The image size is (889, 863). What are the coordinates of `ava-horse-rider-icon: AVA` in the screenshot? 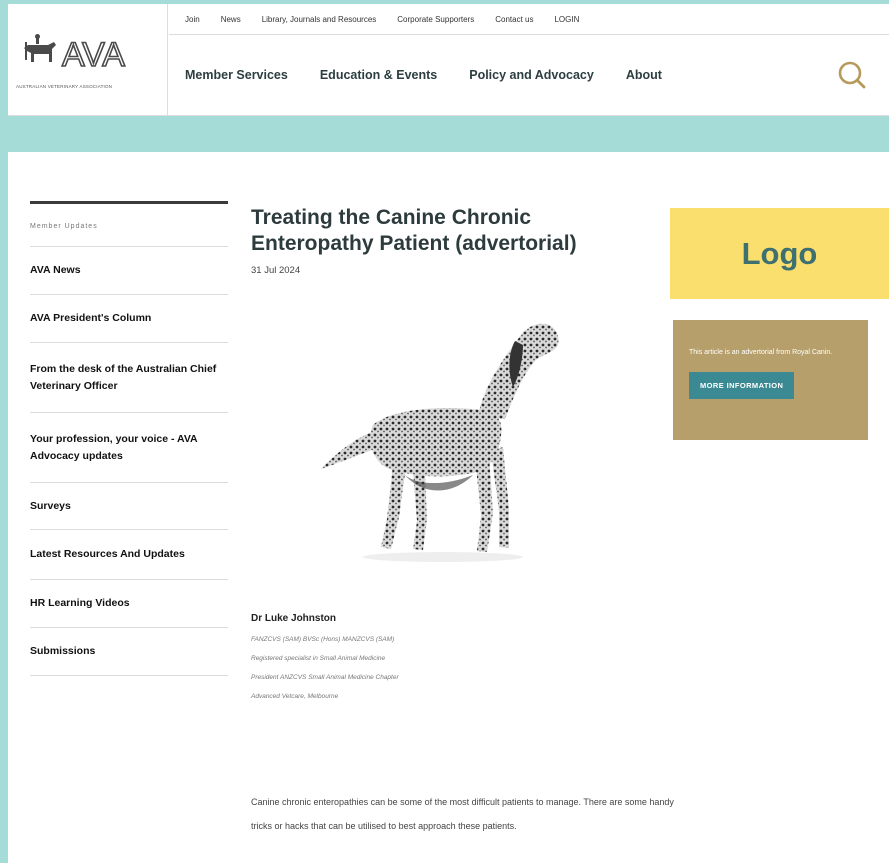 It's located at (75, 54).